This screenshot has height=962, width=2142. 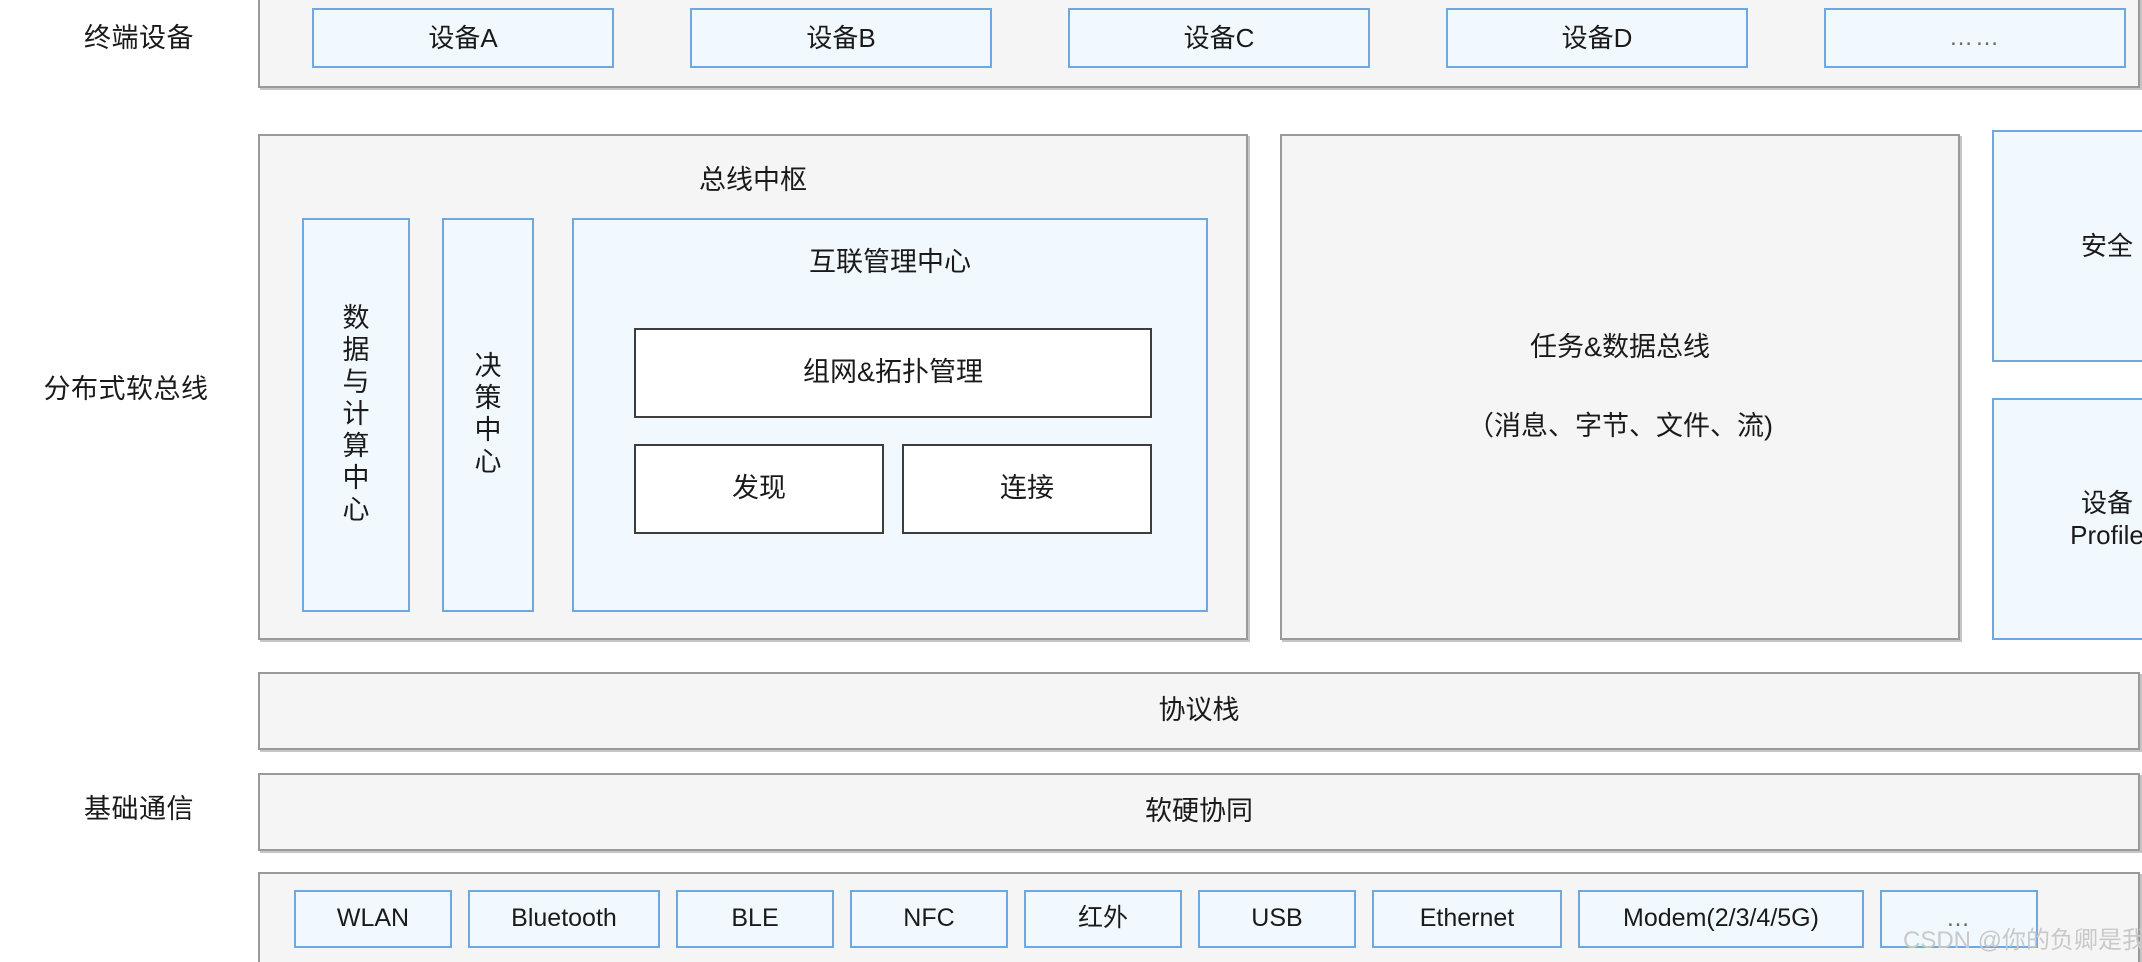 I want to click on row-label-terminal-devices: 终端设备, so click(x=139, y=38).